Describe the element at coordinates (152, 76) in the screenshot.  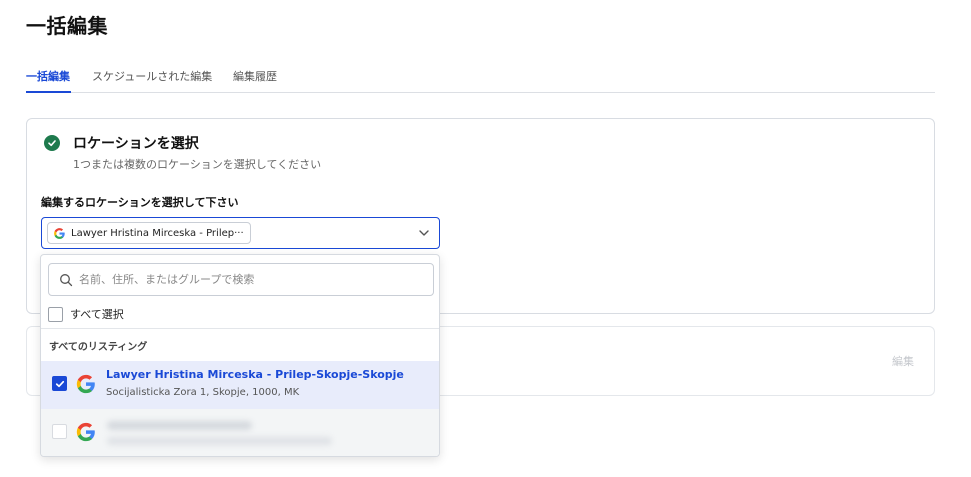
I see `tab-scheduled-edits: スケジュールされた編集` at that location.